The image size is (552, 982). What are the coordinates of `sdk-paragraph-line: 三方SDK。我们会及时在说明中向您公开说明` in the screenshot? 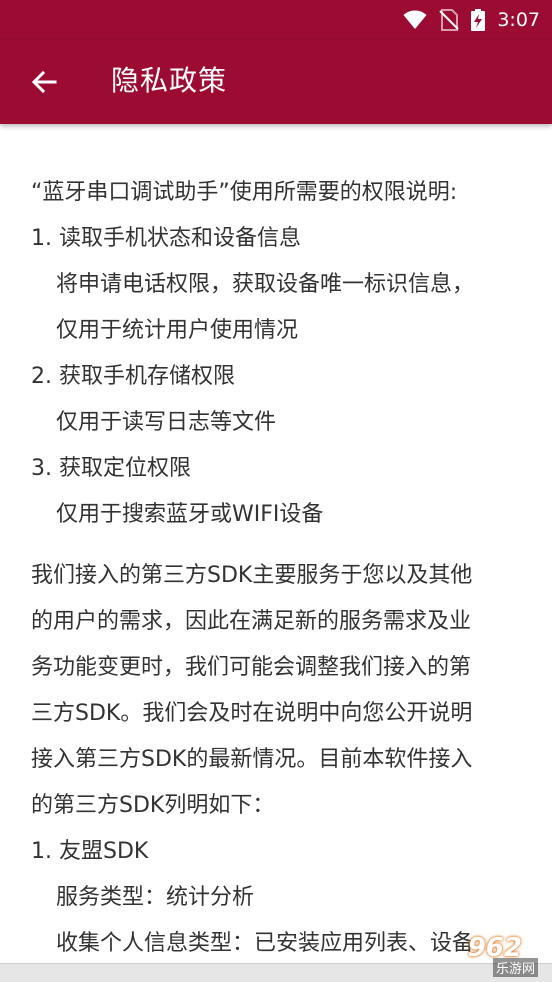 It's located at (252, 713).